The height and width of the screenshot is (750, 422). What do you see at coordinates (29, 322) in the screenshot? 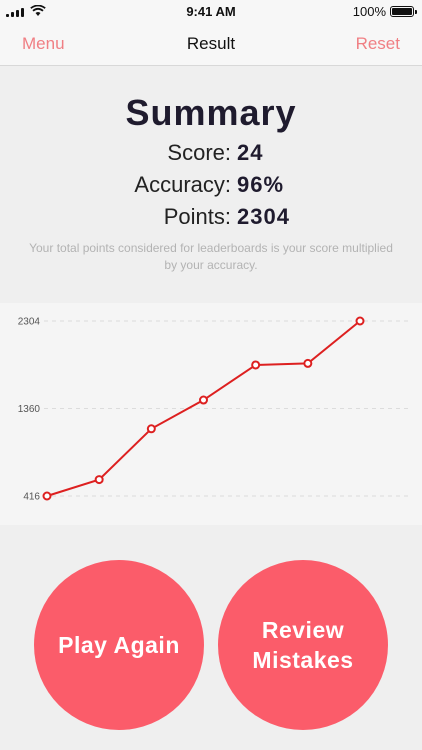
I see `y-tick-label: 2304` at bounding box center [29, 322].